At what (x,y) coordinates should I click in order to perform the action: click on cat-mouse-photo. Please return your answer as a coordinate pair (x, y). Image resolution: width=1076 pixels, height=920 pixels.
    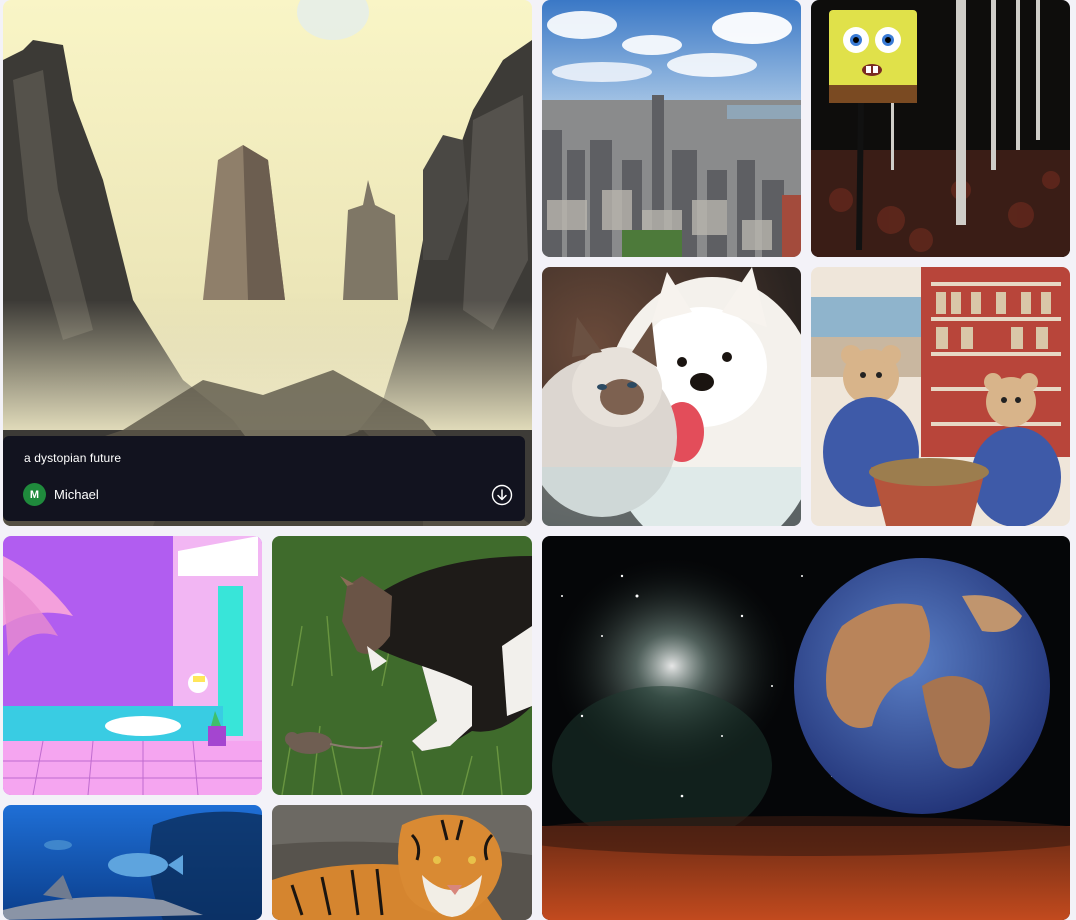
    Looking at the image, I should click on (402, 665).